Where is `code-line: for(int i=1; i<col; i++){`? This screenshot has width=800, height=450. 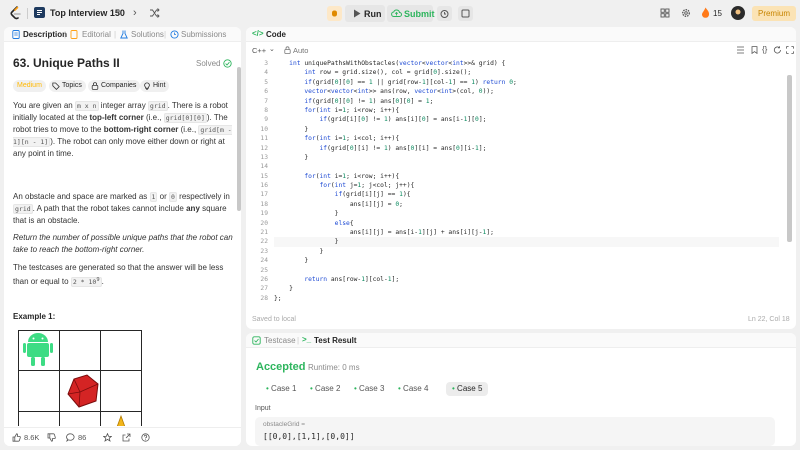
code-line: for(int i=1; i<col; i++){ is located at coordinates (526, 138).